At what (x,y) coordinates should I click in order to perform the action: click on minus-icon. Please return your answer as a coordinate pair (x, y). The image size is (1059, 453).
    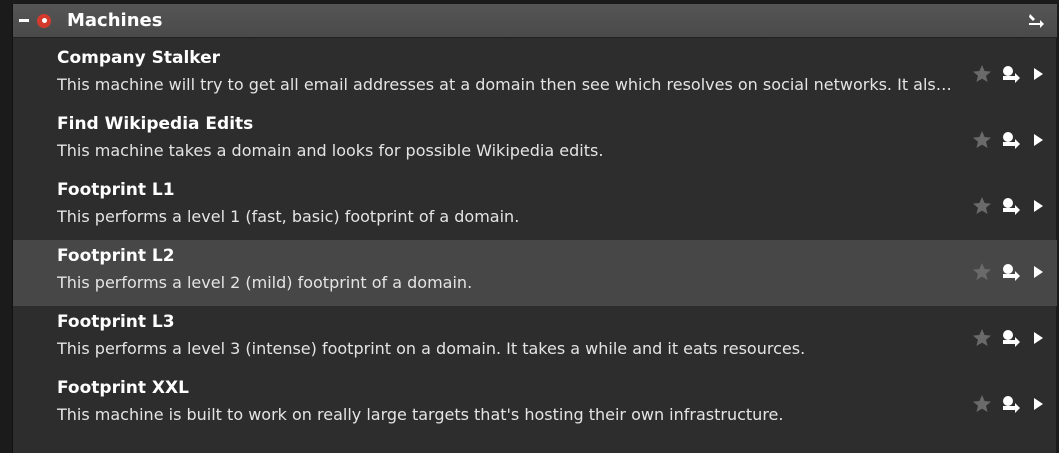
    Looking at the image, I should click on (24, 20).